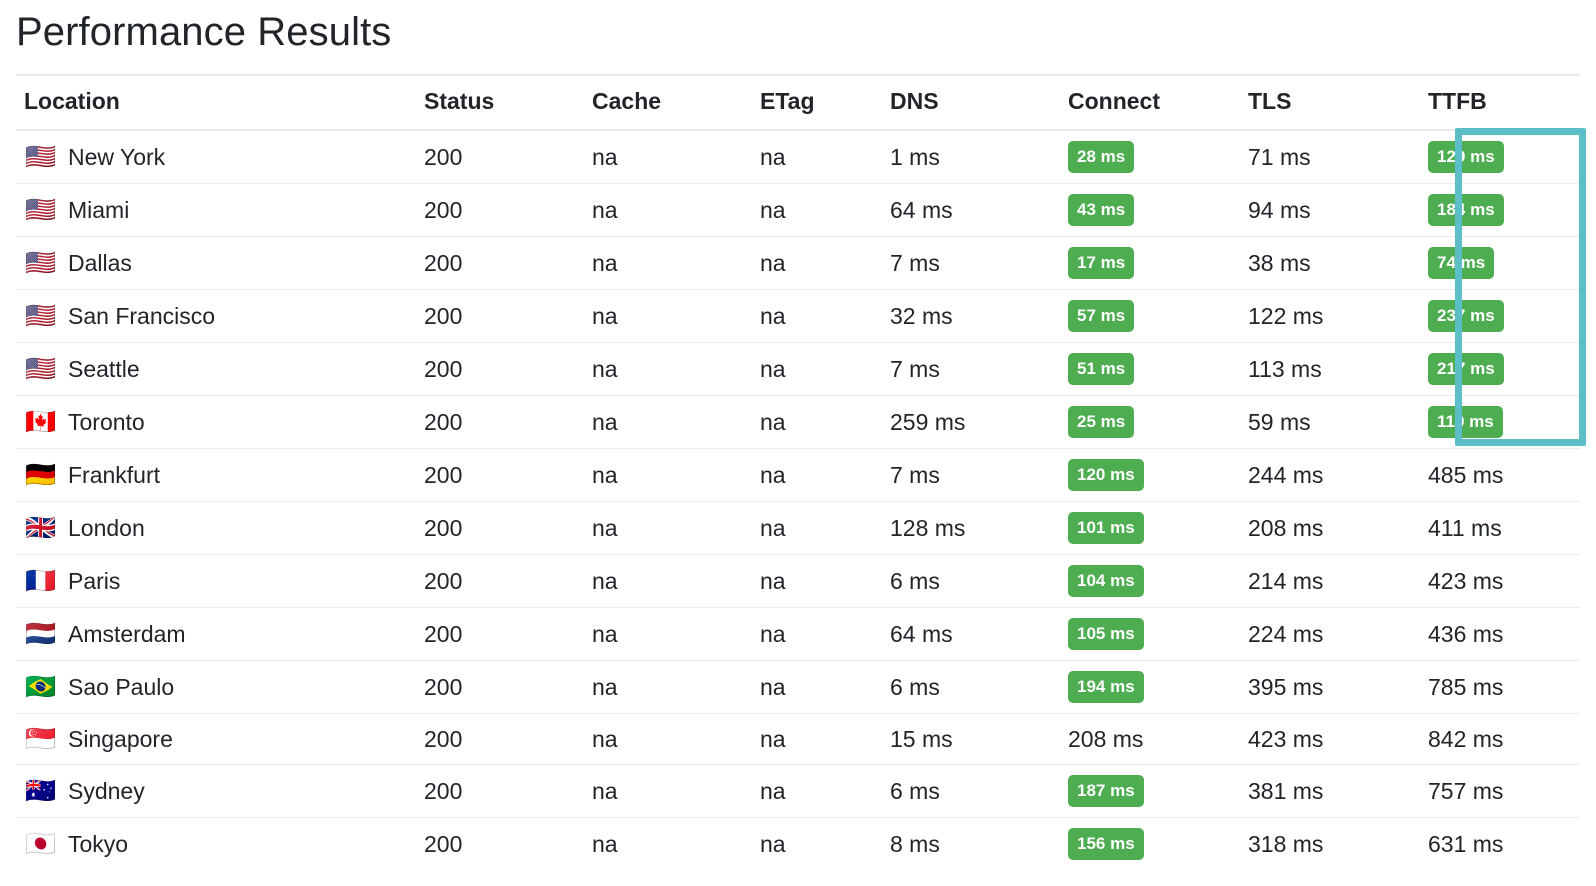 Image resolution: width=1596 pixels, height=886 pixels. I want to click on cell-connect: 17 ms, so click(1150, 263).